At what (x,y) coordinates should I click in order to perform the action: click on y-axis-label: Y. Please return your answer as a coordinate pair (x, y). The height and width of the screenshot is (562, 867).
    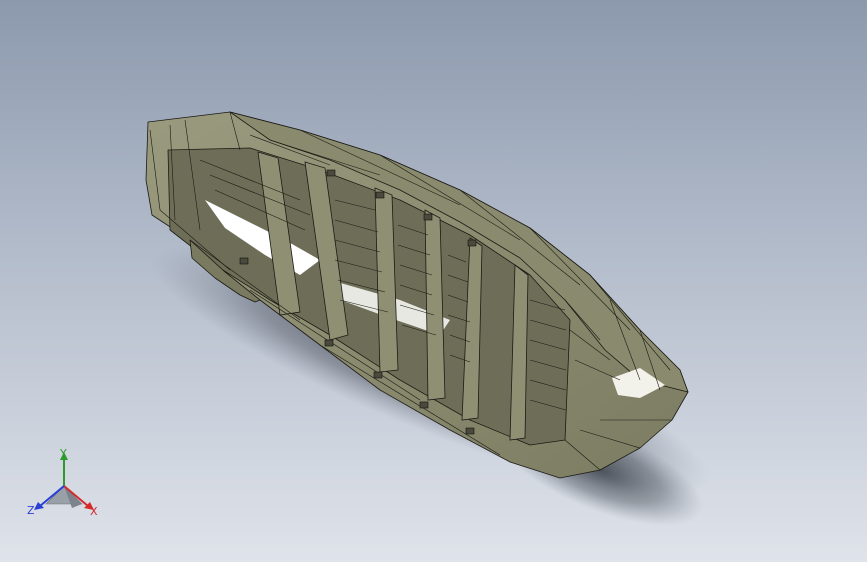
    Looking at the image, I should click on (63, 453).